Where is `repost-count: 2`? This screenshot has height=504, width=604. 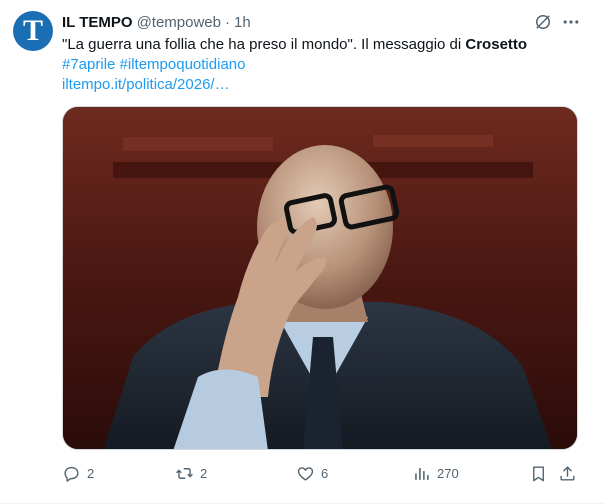 repost-count: 2 is located at coordinates (204, 473).